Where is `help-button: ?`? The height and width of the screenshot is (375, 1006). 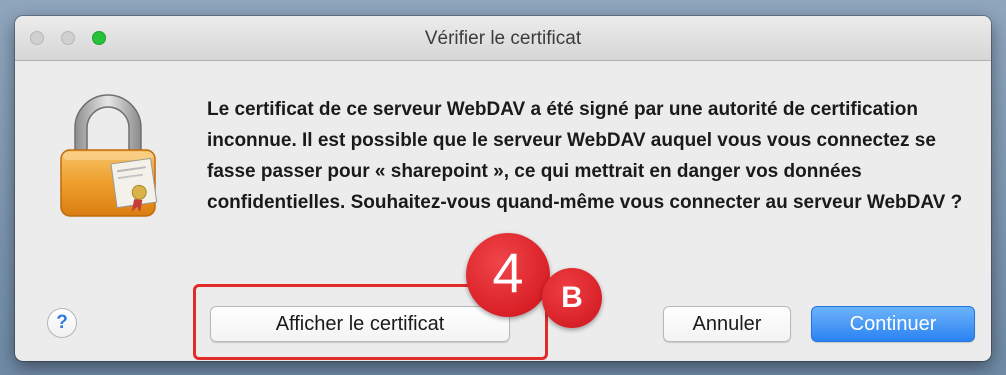 help-button: ? is located at coordinates (62, 323).